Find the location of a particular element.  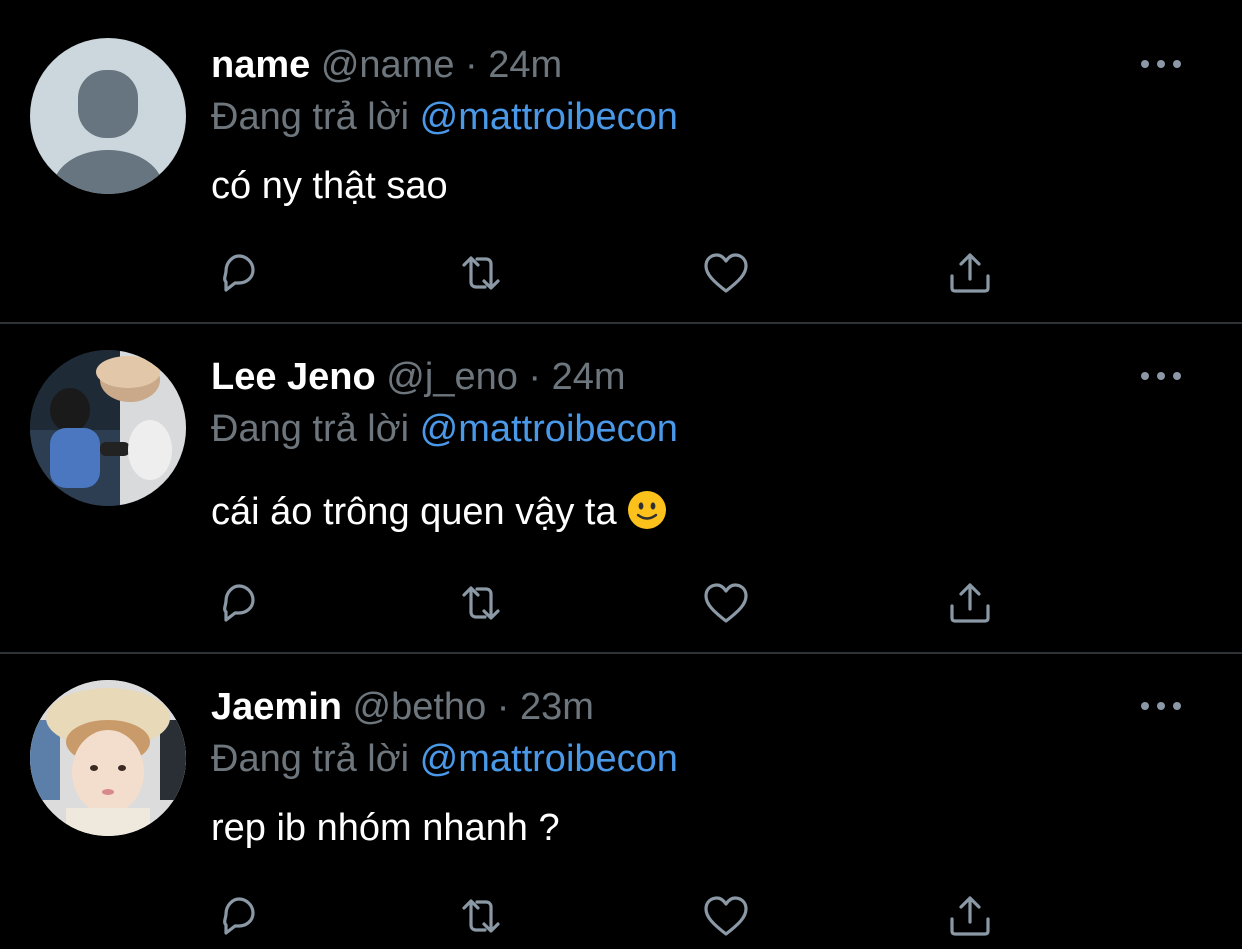

tweet-text: có ny thật sao is located at coordinates (329, 186).